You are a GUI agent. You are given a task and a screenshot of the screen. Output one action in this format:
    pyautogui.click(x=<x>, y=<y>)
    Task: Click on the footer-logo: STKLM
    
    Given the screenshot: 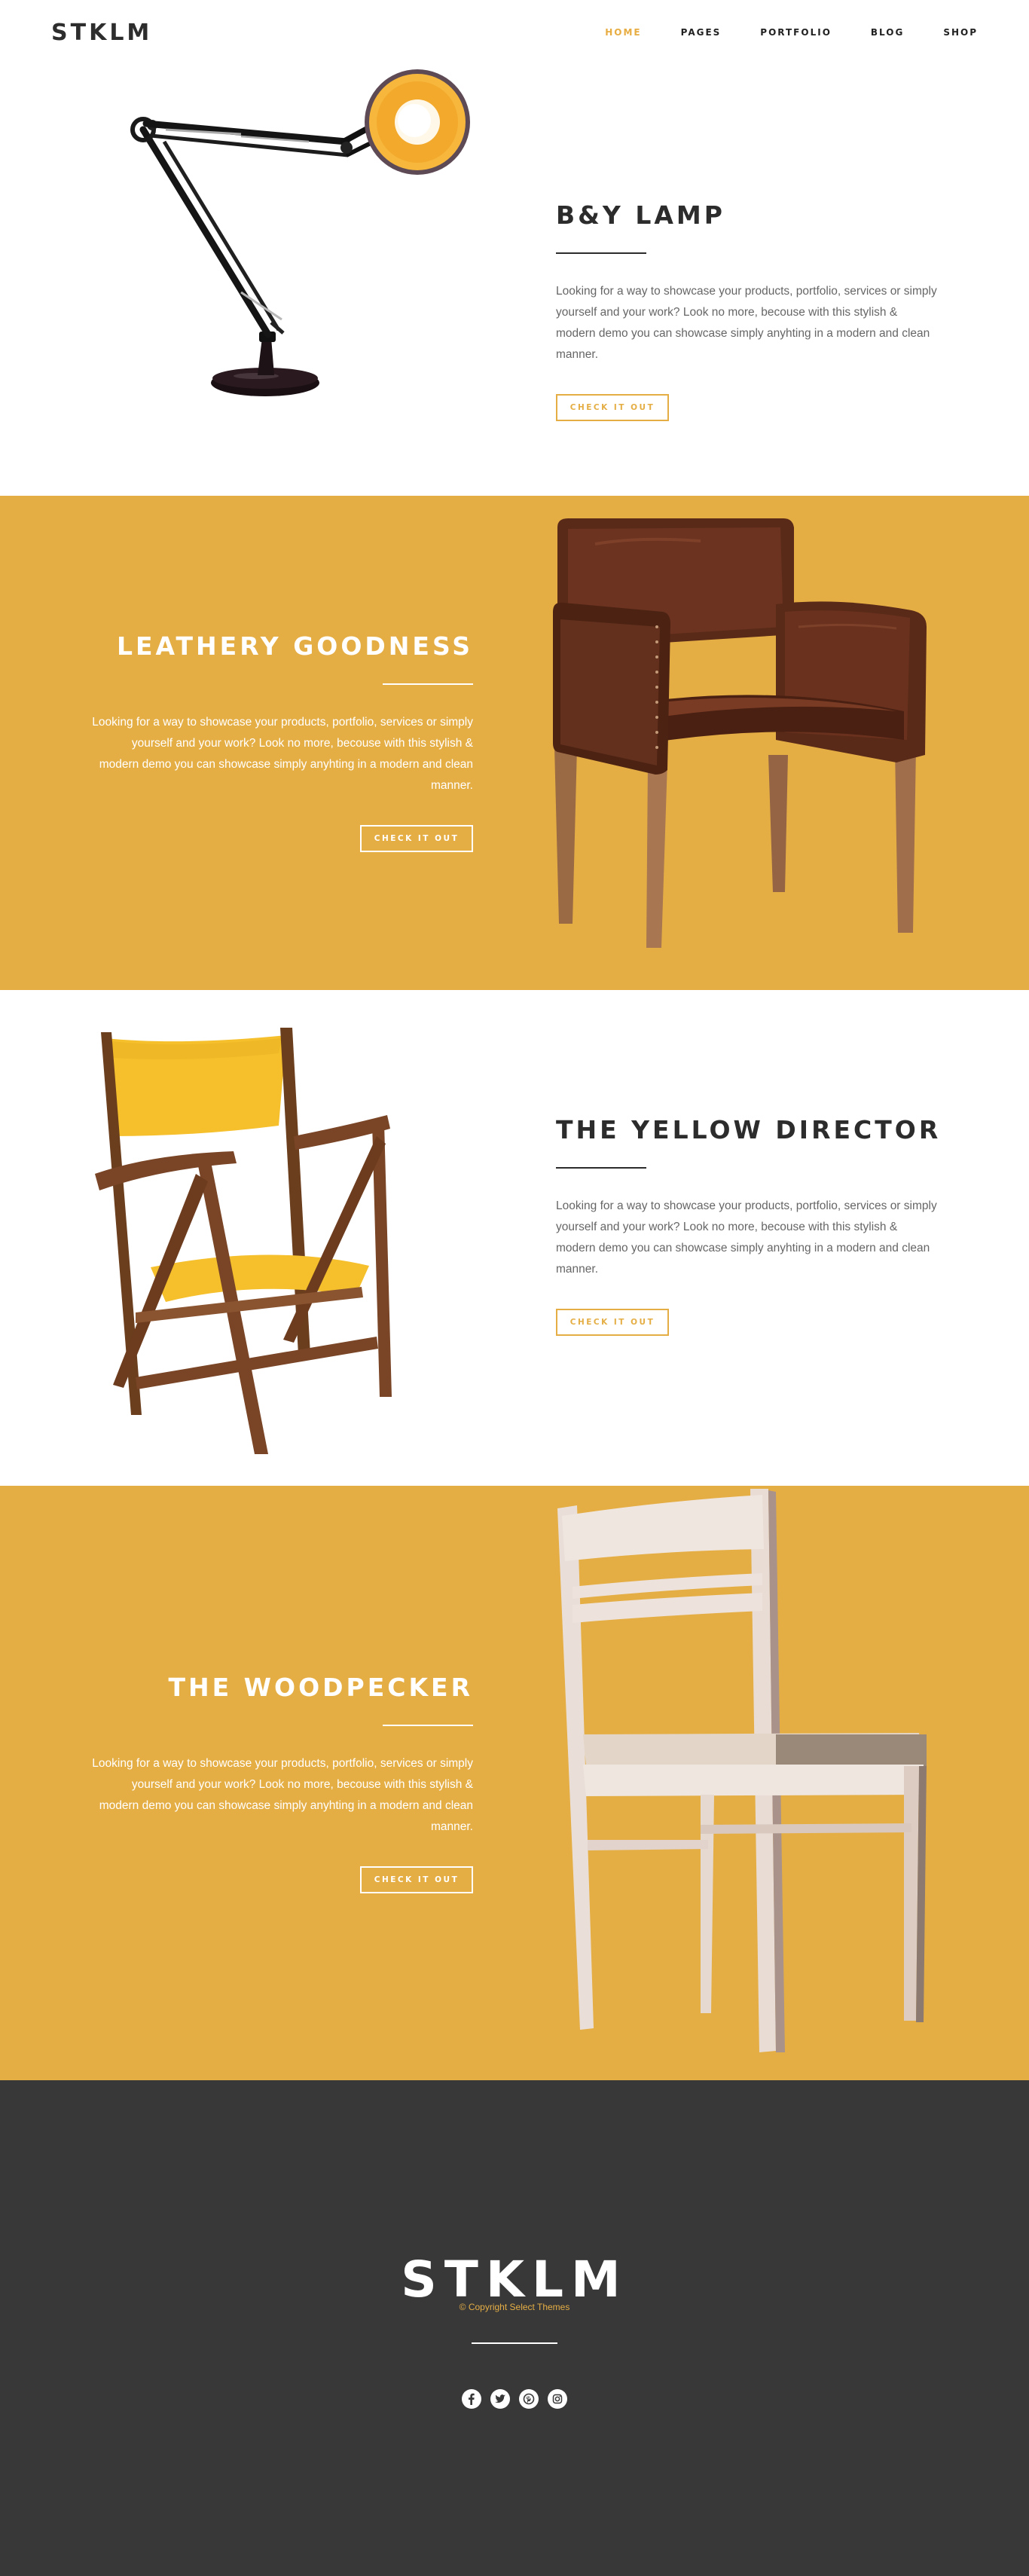 What is the action you would take?
    pyautogui.click(x=514, y=2280)
    